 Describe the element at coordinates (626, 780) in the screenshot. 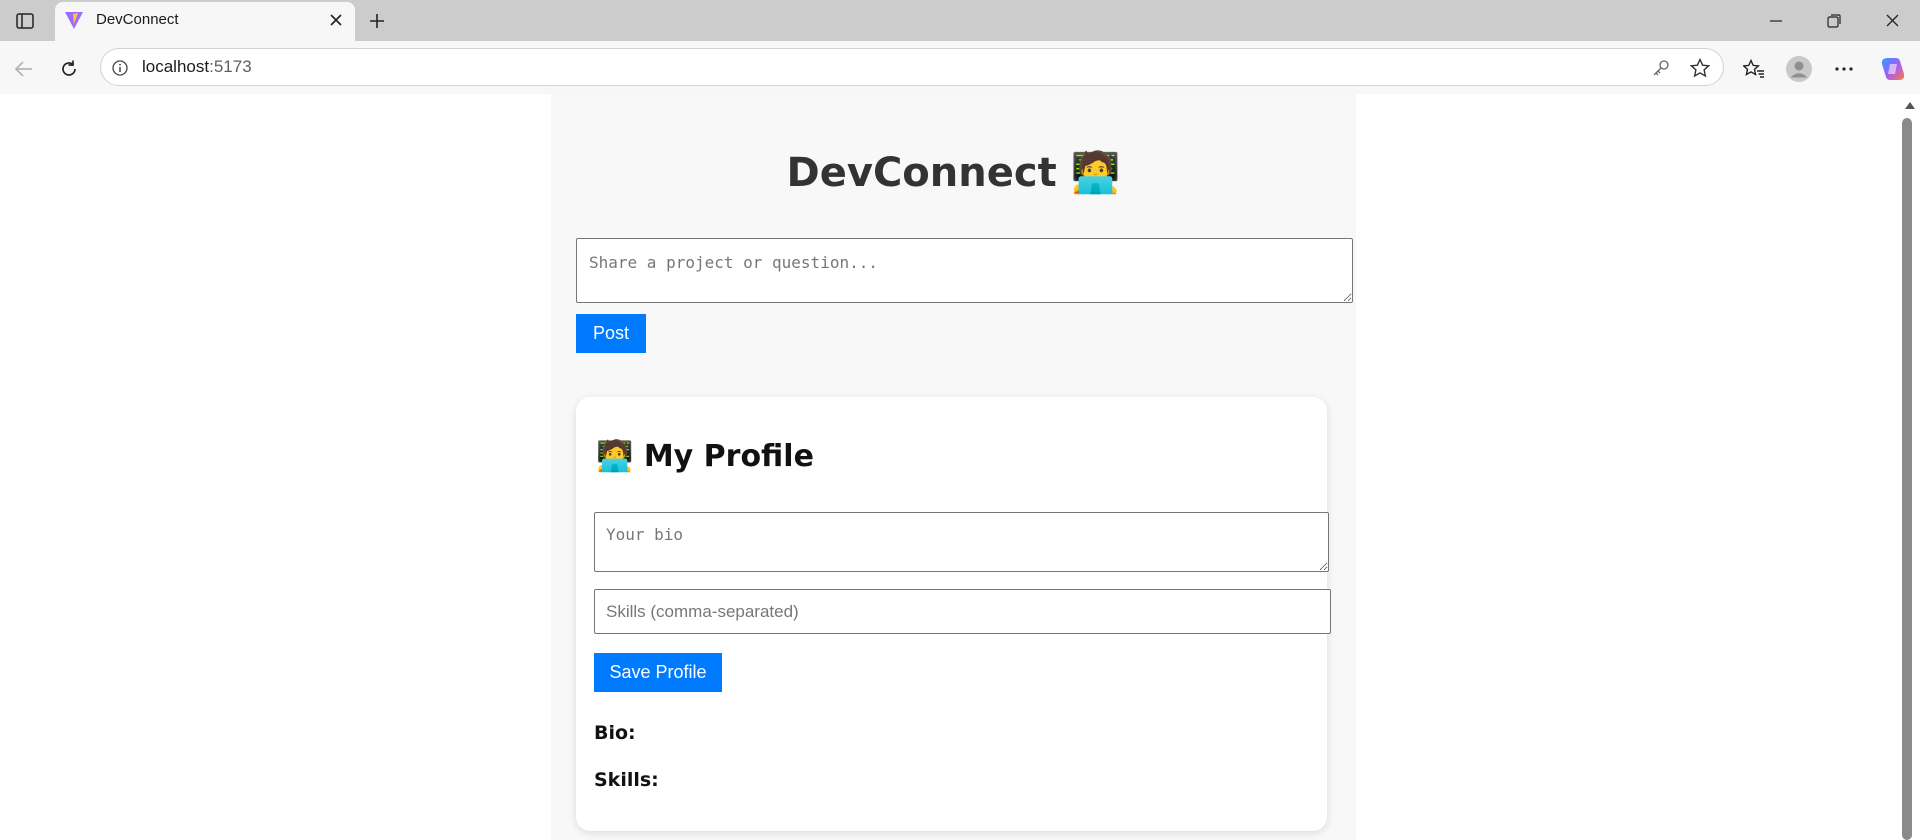

I see `skills-label: Skills:` at that location.